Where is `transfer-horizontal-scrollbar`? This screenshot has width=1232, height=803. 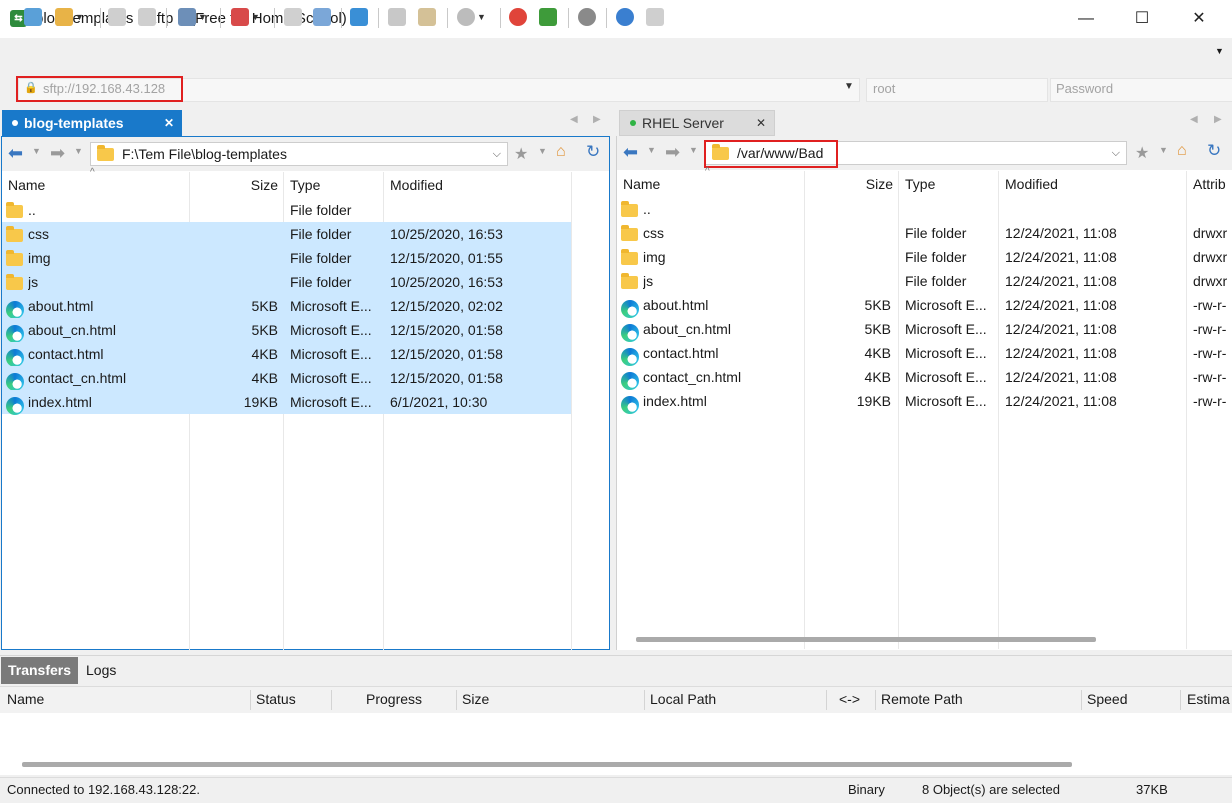
transfer-horizontal-scrollbar is located at coordinates (547, 764).